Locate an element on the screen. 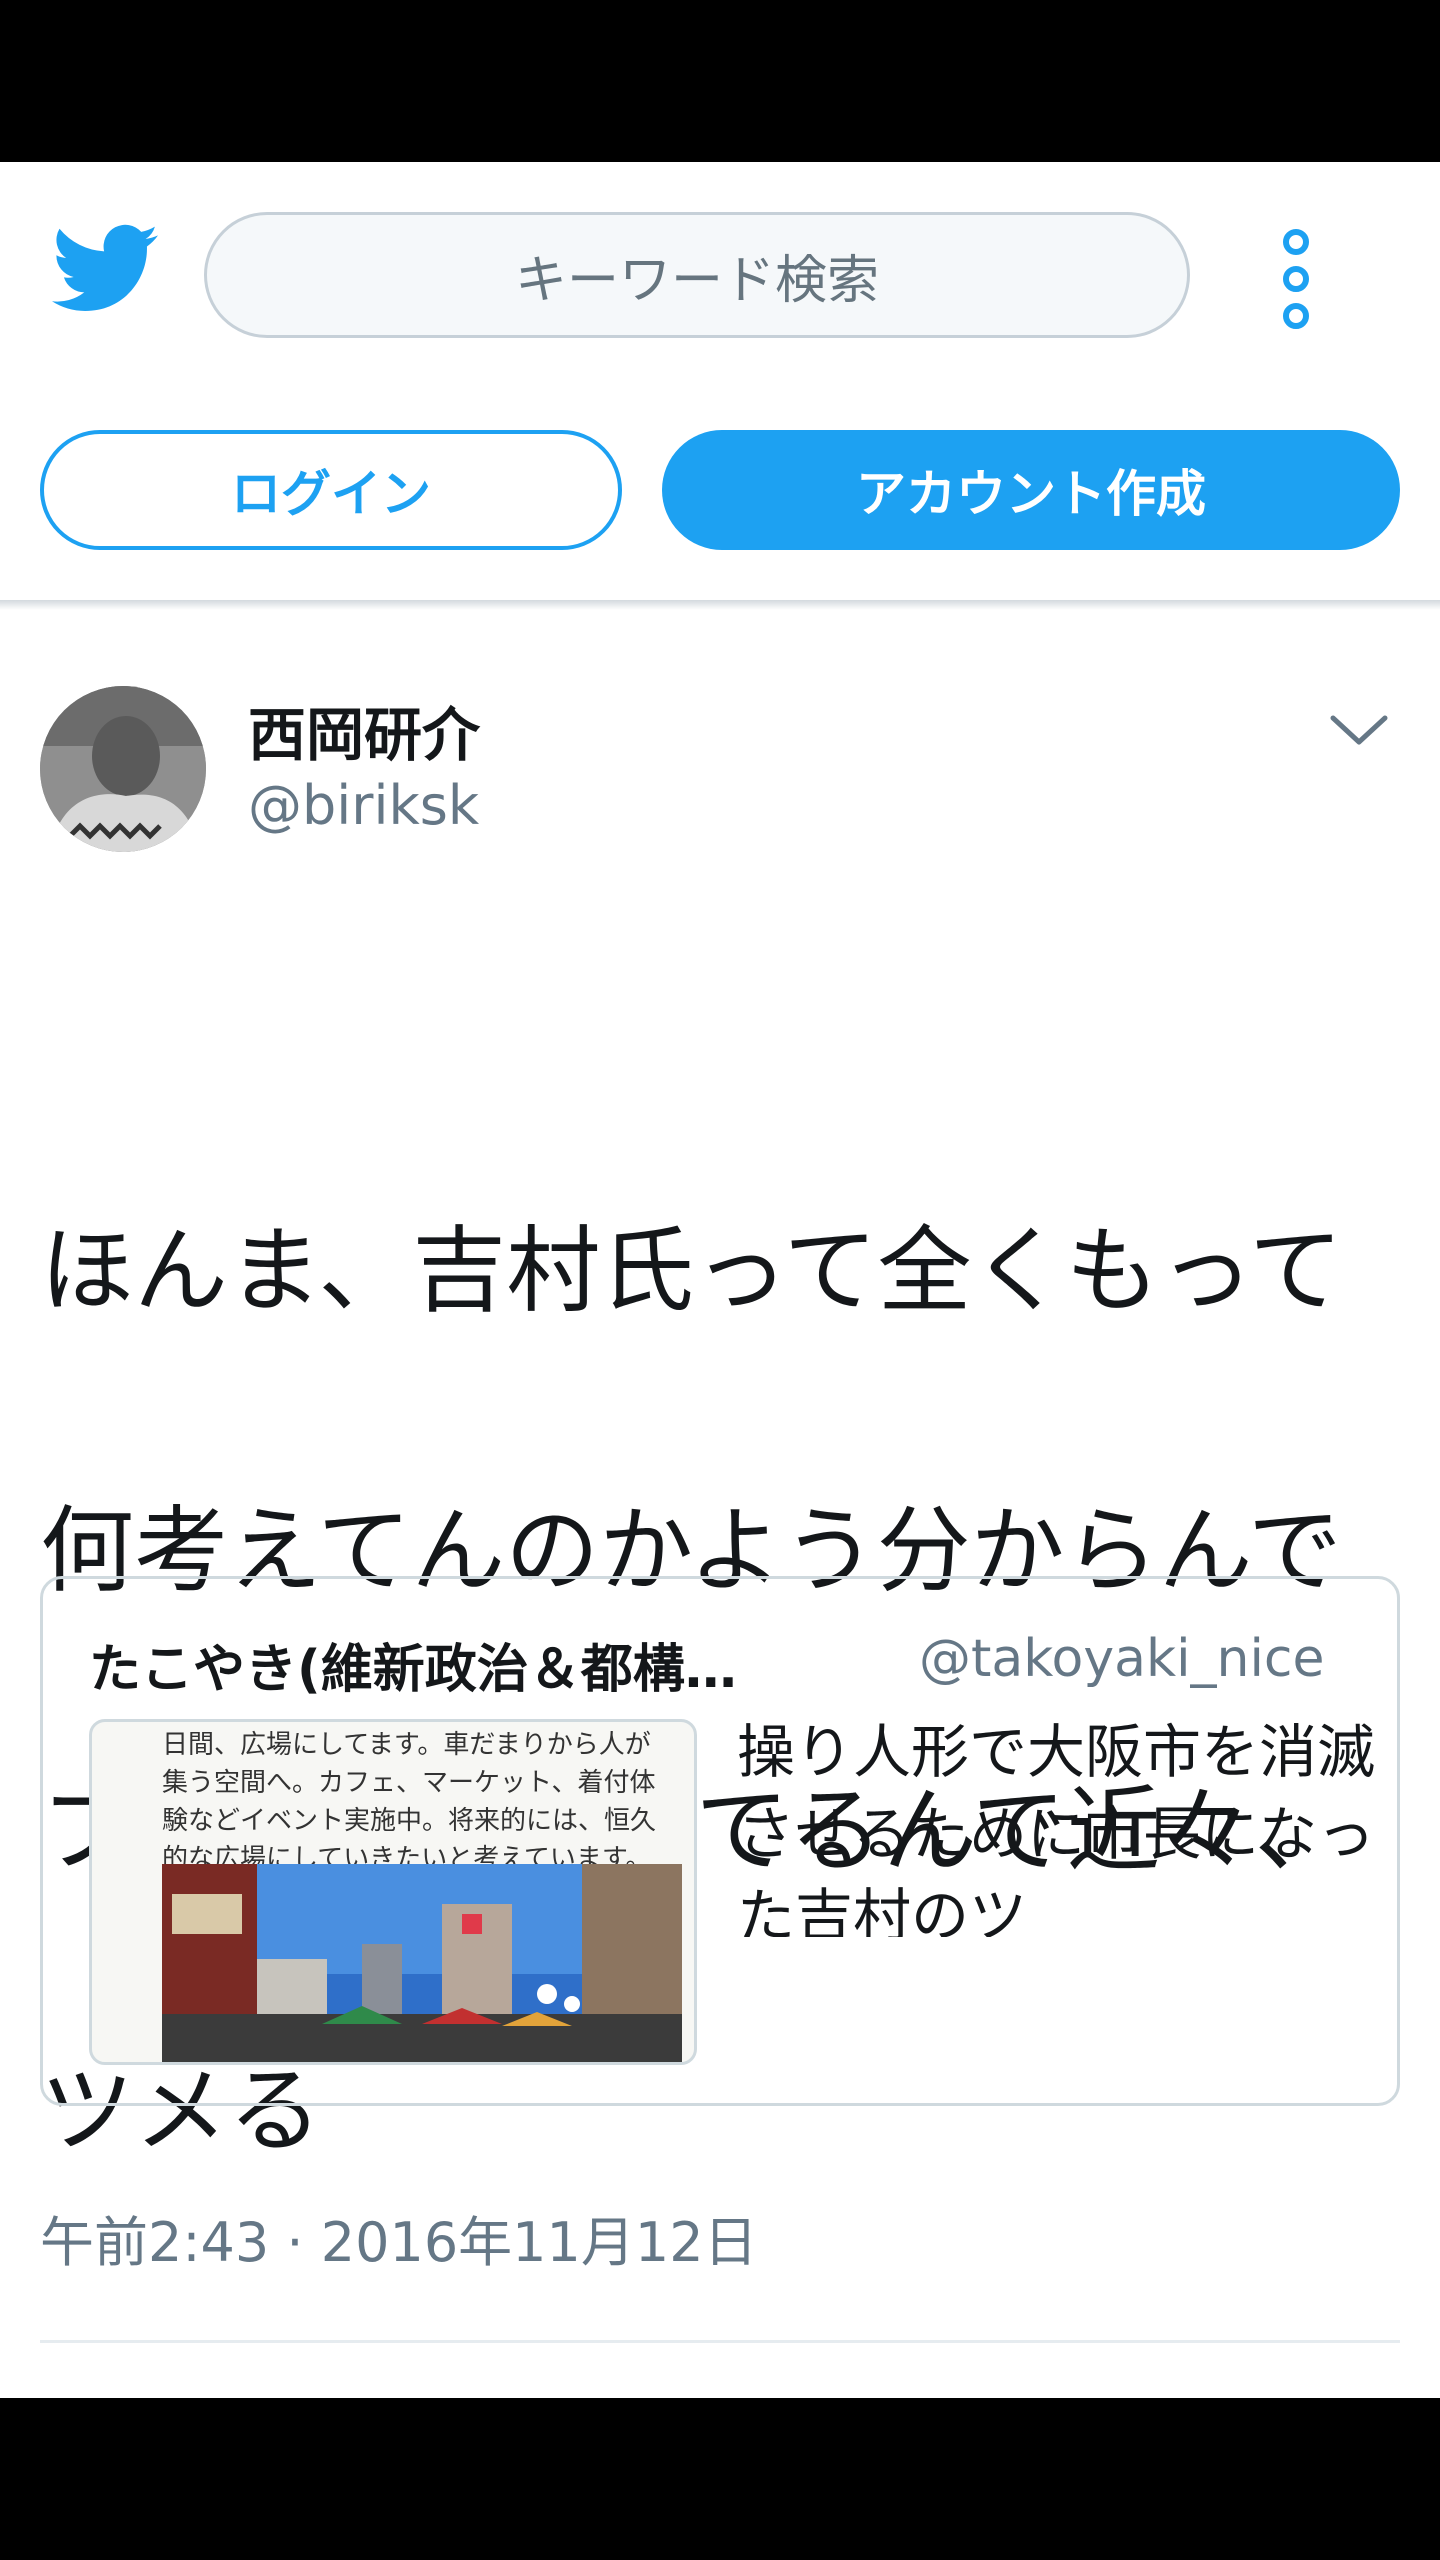 Image resolution: width=1440 pixels, height=2560 pixels. quoted-author-handle: @takoyaki_nice is located at coordinates (1122, 1659).